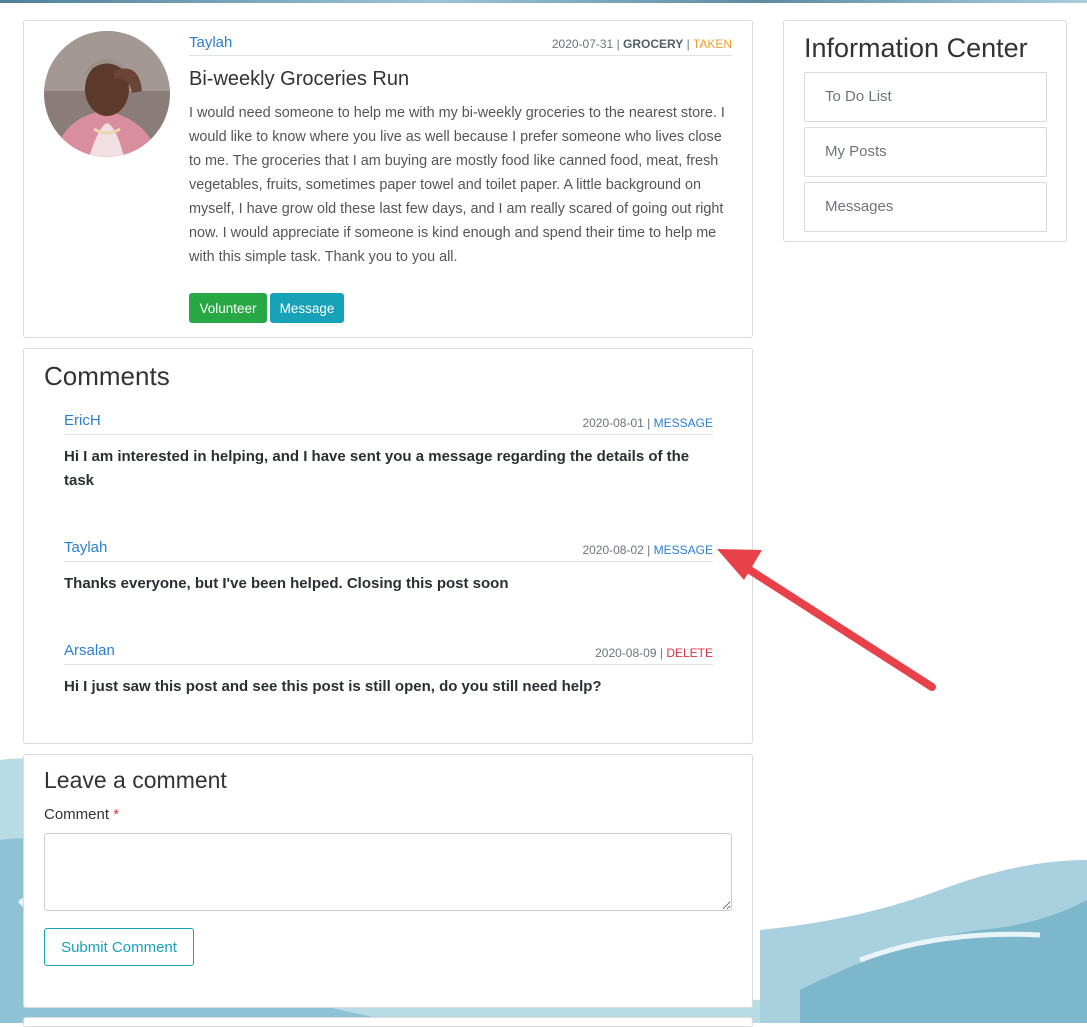  What do you see at coordinates (299, 79) in the screenshot?
I see `post-title: Bi-weekly Groceries Run` at bounding box center [299, 79].